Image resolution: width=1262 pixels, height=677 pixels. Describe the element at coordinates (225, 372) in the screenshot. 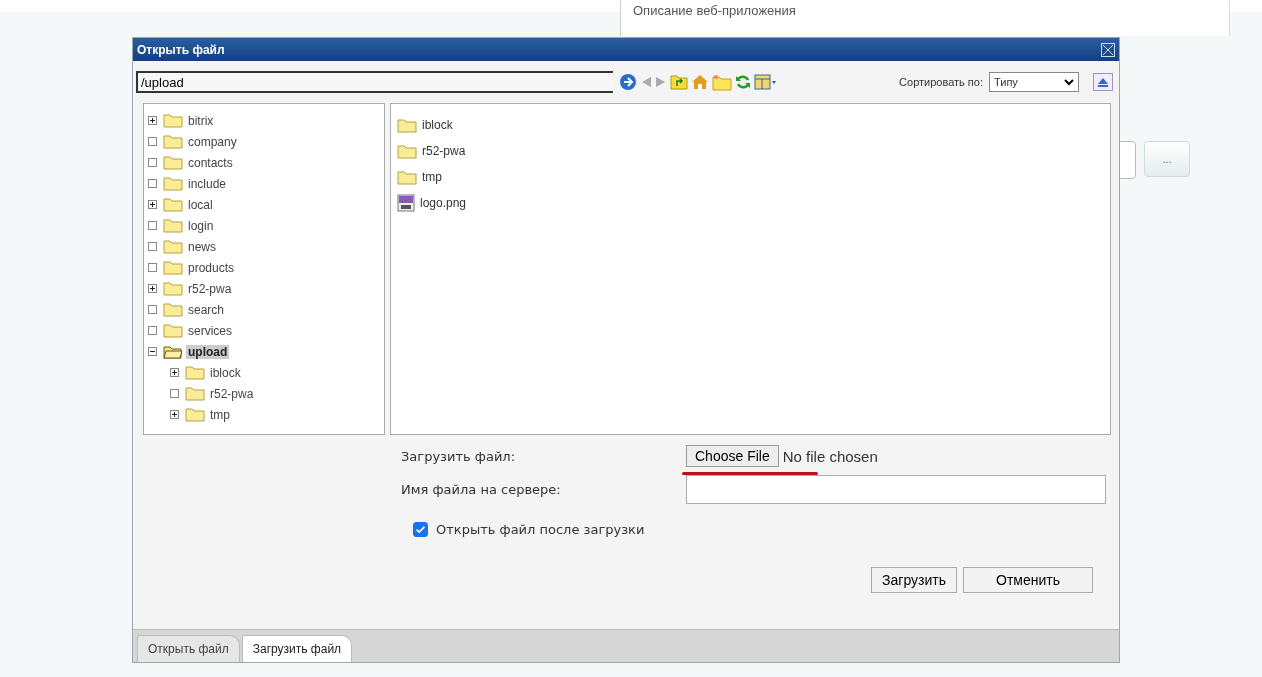

I see `tree-item: iblock` at that location.